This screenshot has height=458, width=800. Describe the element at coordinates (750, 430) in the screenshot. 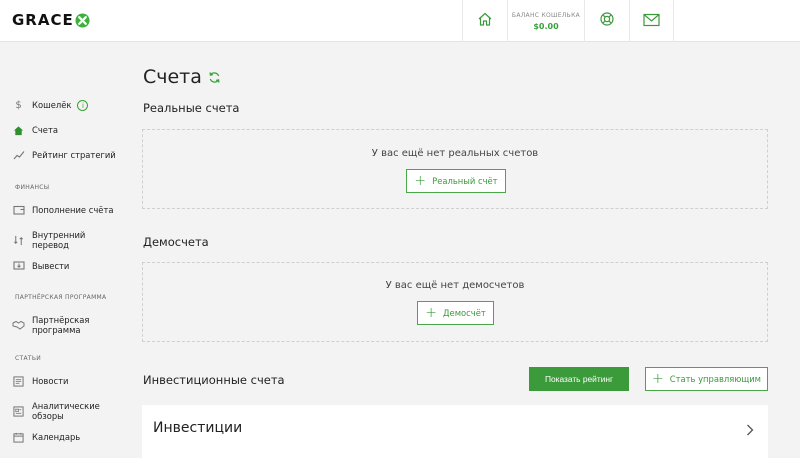

I see `chevron-right-icon` at that location.